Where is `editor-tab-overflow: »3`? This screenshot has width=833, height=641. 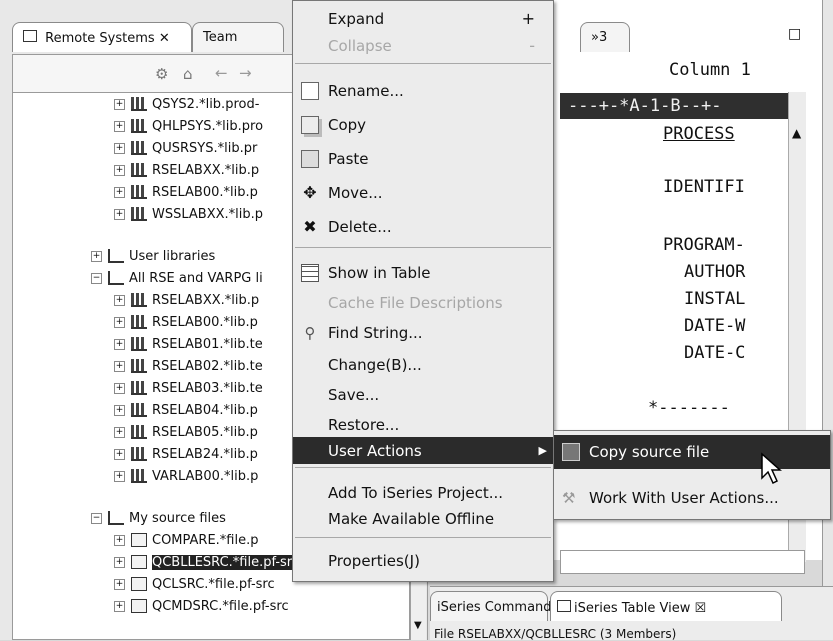
editor-tab-overflow: »3 is located at coordinates (605, 37).